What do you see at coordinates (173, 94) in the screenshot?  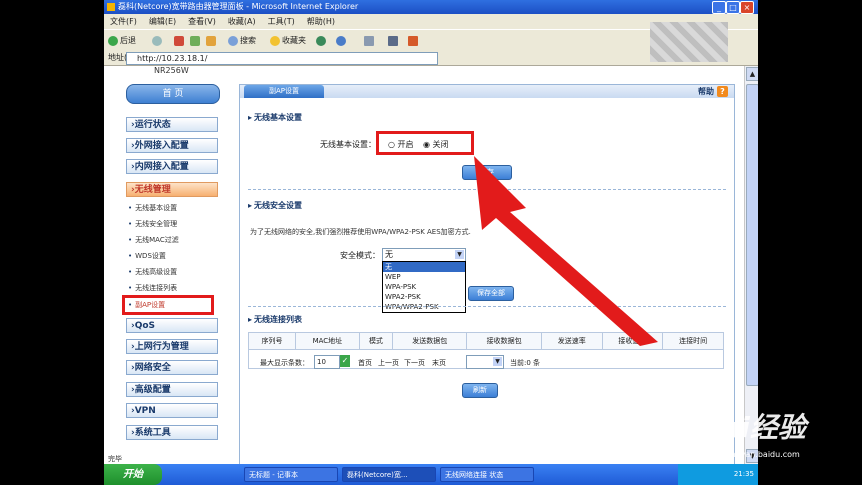 I see `sidebar-home-button: 首 页` at bounding box center [173, 94].